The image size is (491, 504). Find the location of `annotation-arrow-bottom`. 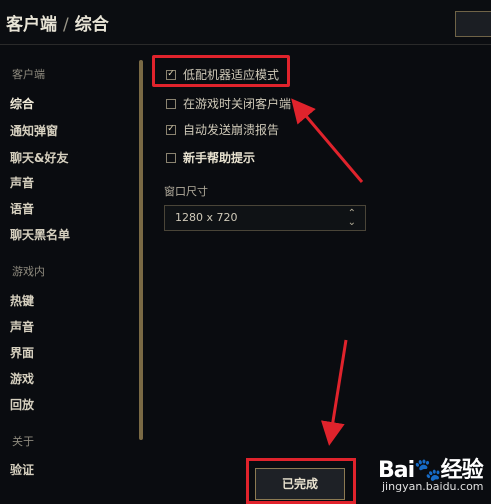

annotation-arrow-bottom is located at coordinates (334, 392).